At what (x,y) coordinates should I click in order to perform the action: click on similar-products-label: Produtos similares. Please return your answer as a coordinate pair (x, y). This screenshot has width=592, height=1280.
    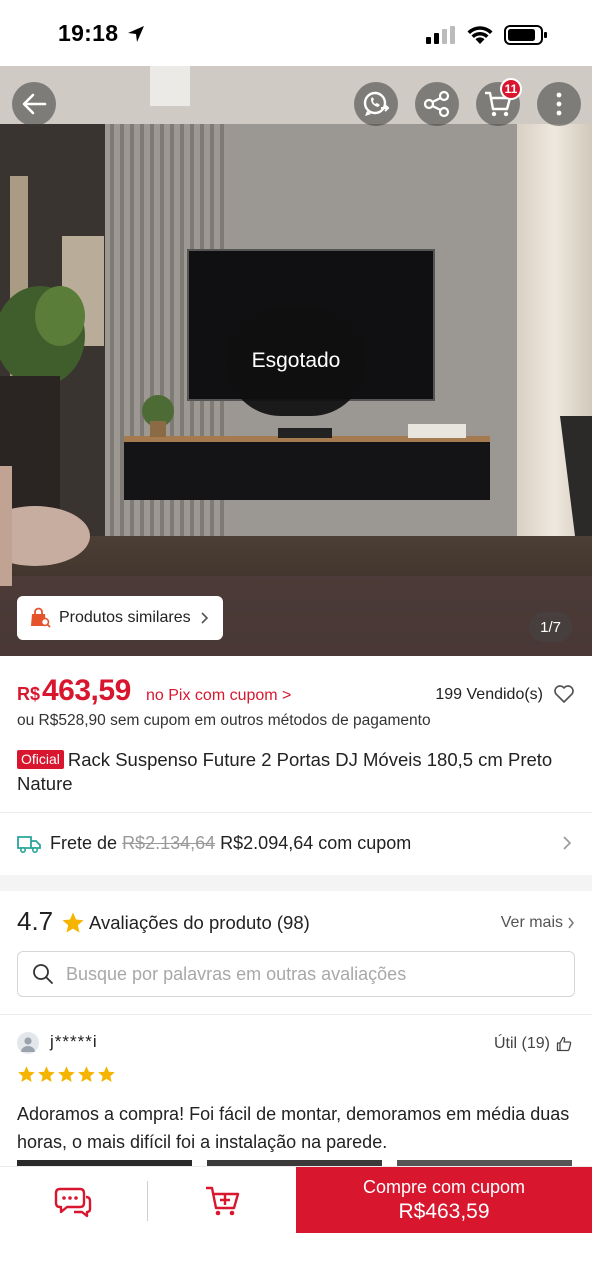
    Looking at the image, I should click on (125, 617).